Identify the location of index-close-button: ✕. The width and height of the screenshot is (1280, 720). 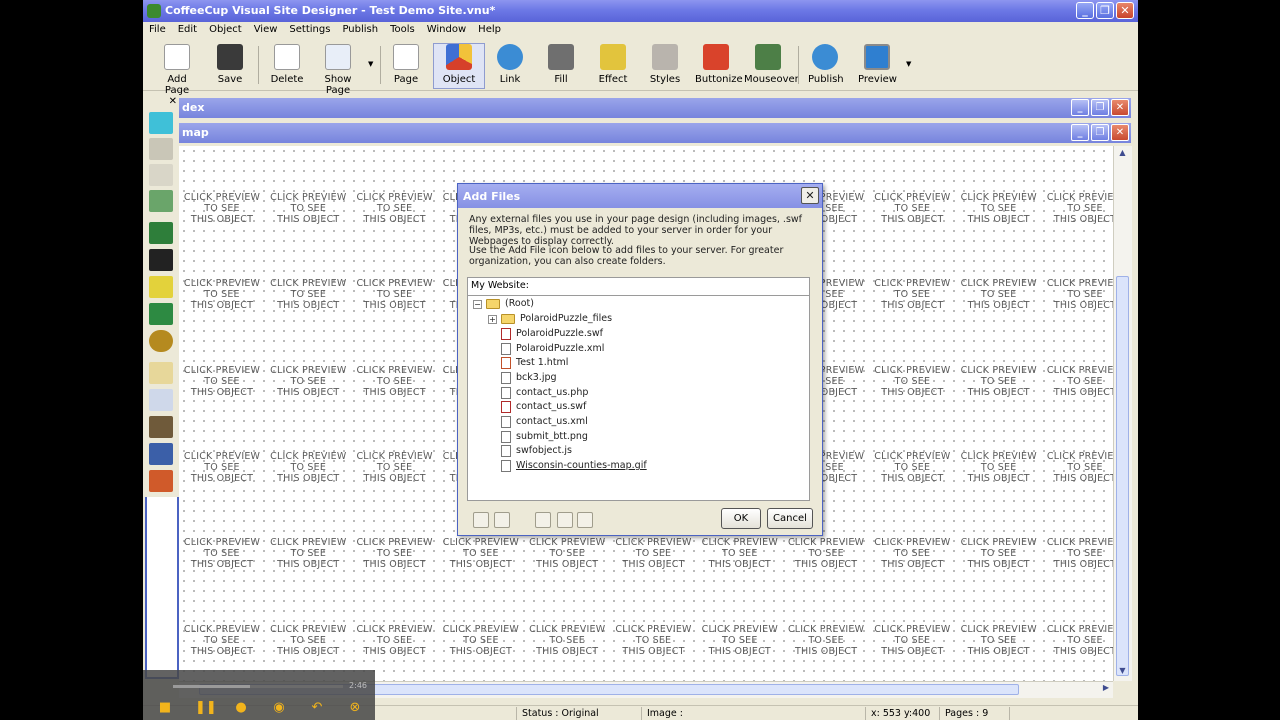
(1120, 107).